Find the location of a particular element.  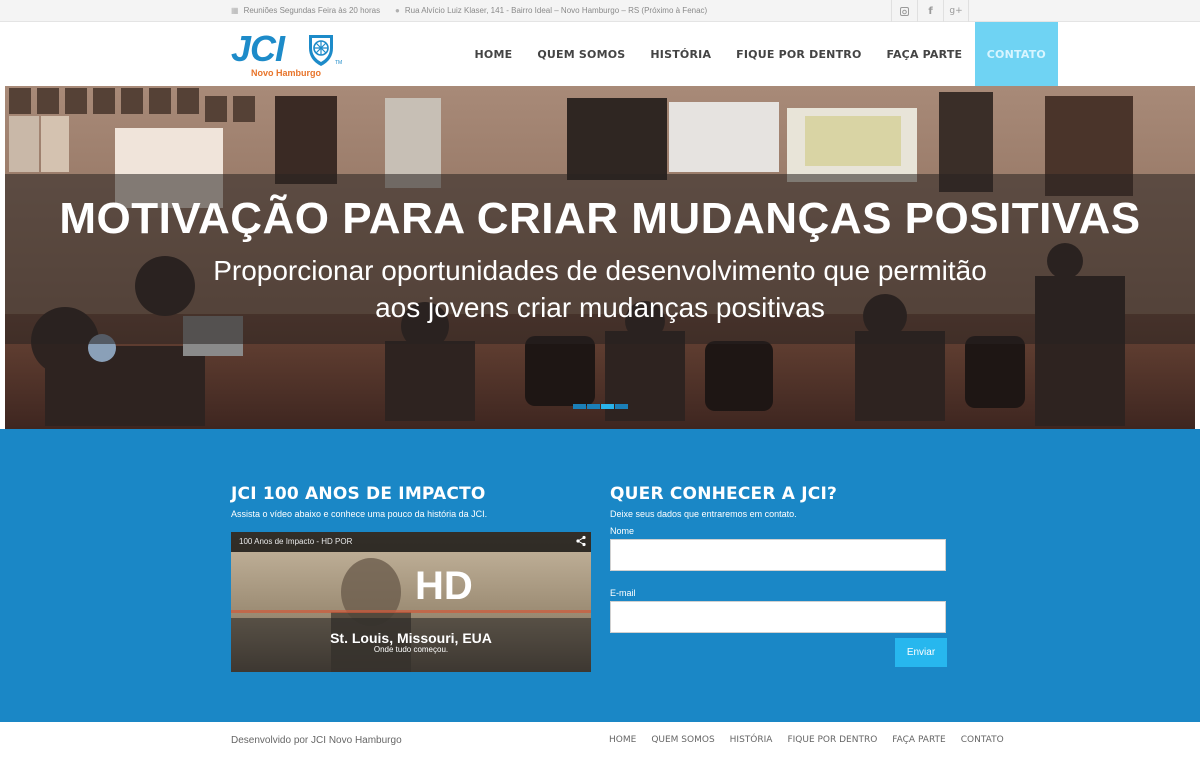

logo: JCI Novo Hamburgo TM is located at coordinates (287, 53).